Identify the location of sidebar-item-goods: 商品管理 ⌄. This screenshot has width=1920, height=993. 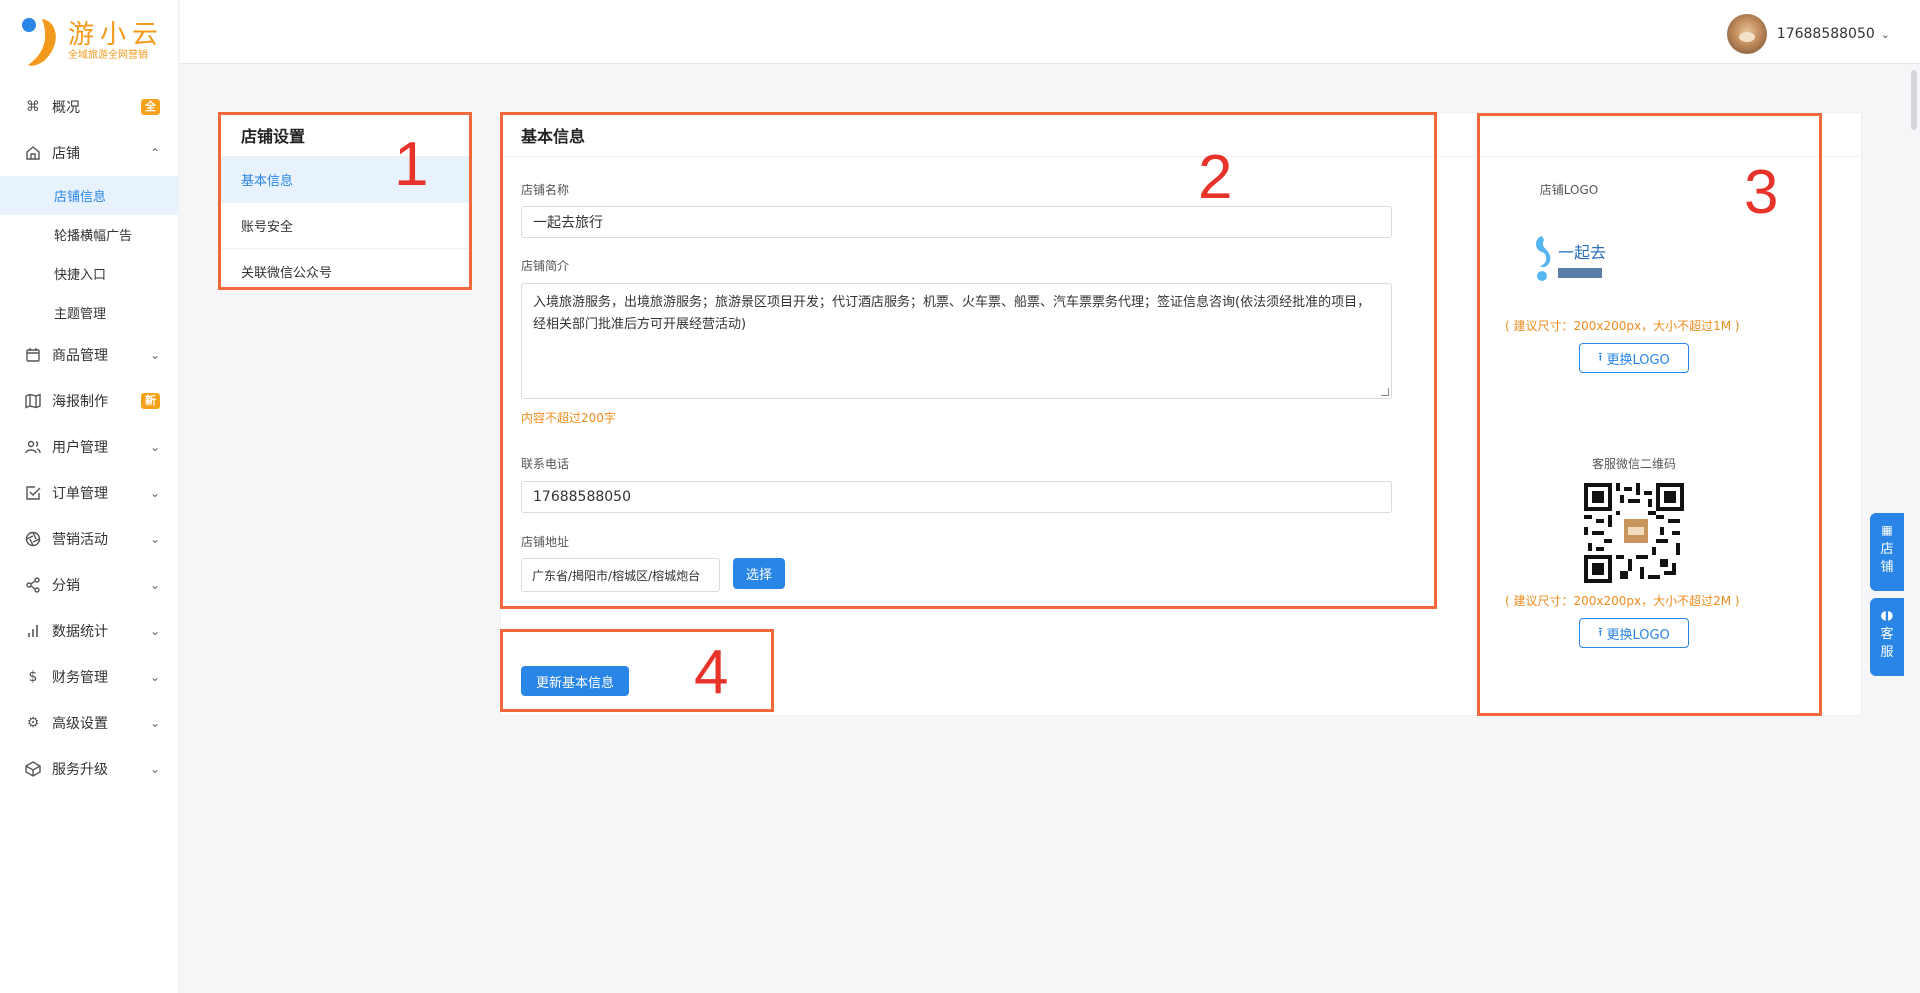
(89, 355).